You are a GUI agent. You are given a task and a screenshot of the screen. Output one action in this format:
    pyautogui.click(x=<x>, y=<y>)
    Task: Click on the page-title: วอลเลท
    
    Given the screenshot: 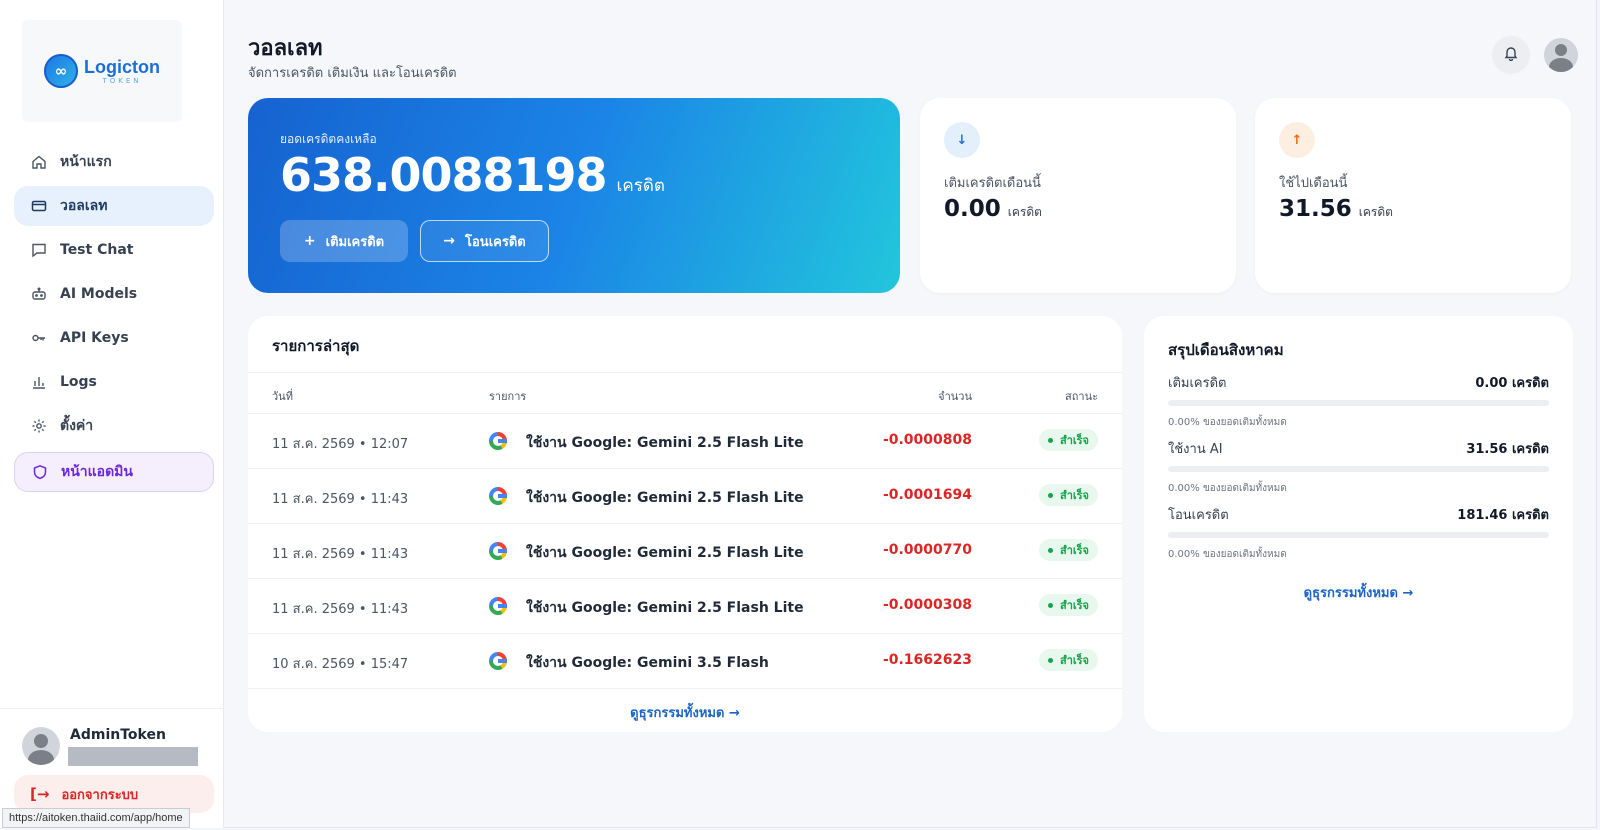 What is the action you would take?
    pyautogui.click(x=285, y=48)
    